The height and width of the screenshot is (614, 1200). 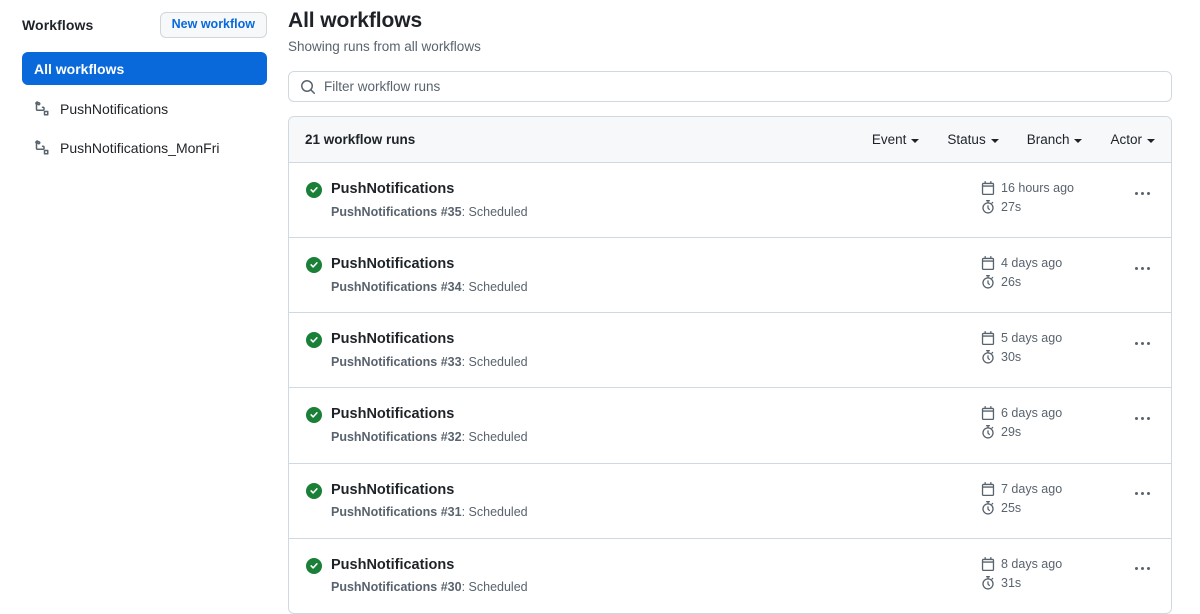 I want to click on filter-group: Event Status Branch Actor, so click(x=1013, y=139).